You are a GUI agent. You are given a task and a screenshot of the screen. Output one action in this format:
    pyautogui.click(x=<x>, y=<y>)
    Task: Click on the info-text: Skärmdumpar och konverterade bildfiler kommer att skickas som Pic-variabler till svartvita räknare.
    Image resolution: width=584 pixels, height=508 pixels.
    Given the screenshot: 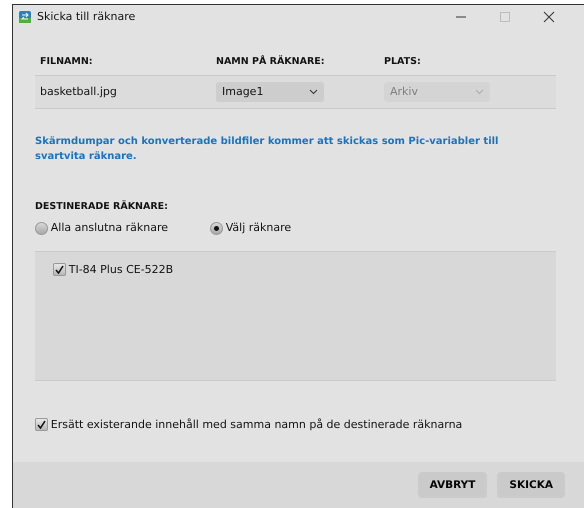 What is the action you would take?
    pyautogui.click(x=267, y=149)
    